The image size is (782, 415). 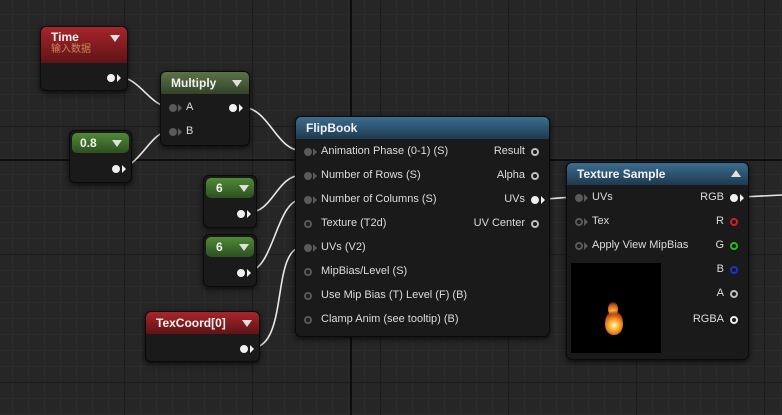 What do you see at coordinates (308, 248) in the screenshot?
I see `flipbook-input-uvs-pin` at bounding box center [308, 248].